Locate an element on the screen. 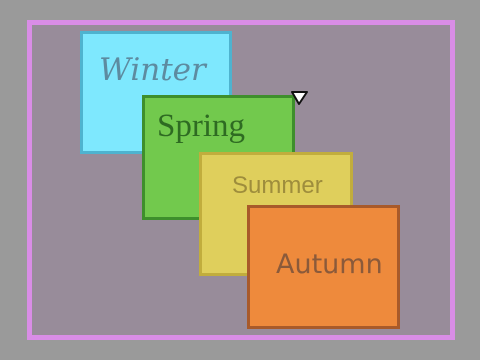  card-label-summer: Summer is located at coordinates (277, 185).